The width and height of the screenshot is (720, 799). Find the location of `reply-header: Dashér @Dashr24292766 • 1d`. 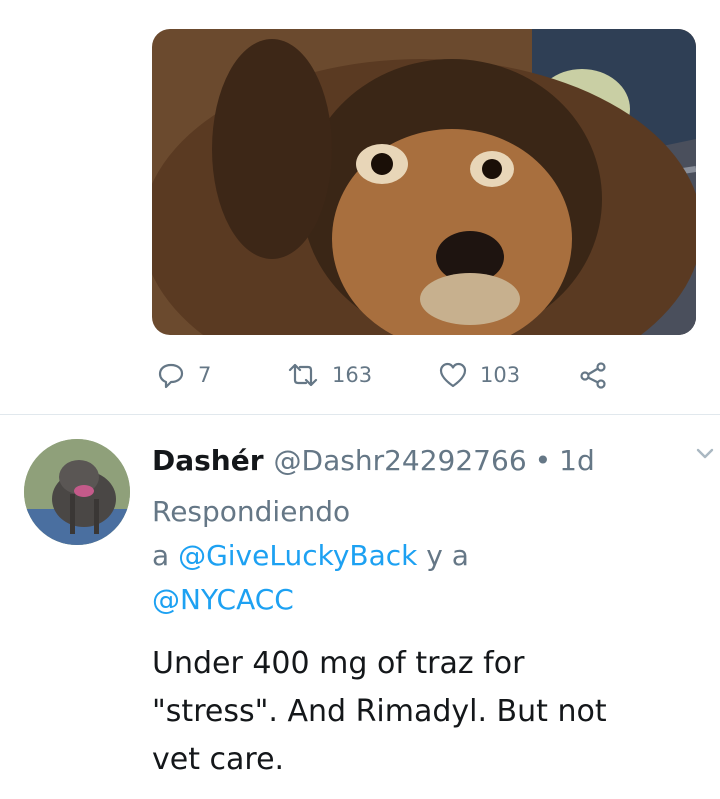

reply-header: Dashér @Dashr24292766 • 1d is located at coordinates (424, 460).